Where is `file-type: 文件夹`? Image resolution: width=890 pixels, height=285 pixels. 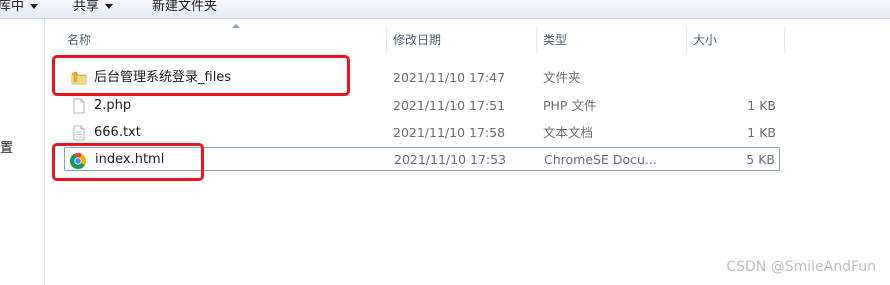 file-type: 文件夹 is located at coordinates (562, 77).